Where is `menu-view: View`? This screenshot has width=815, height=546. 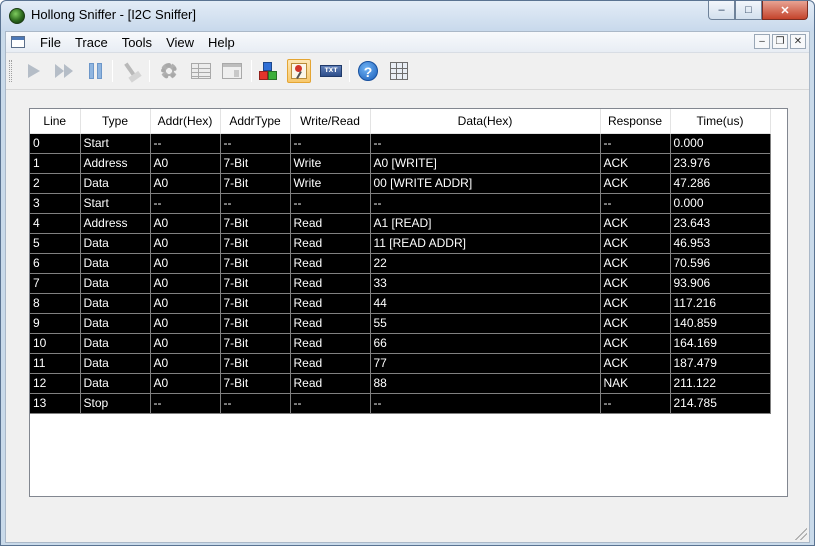 menu-view: View is located at coordinates (180, 42).